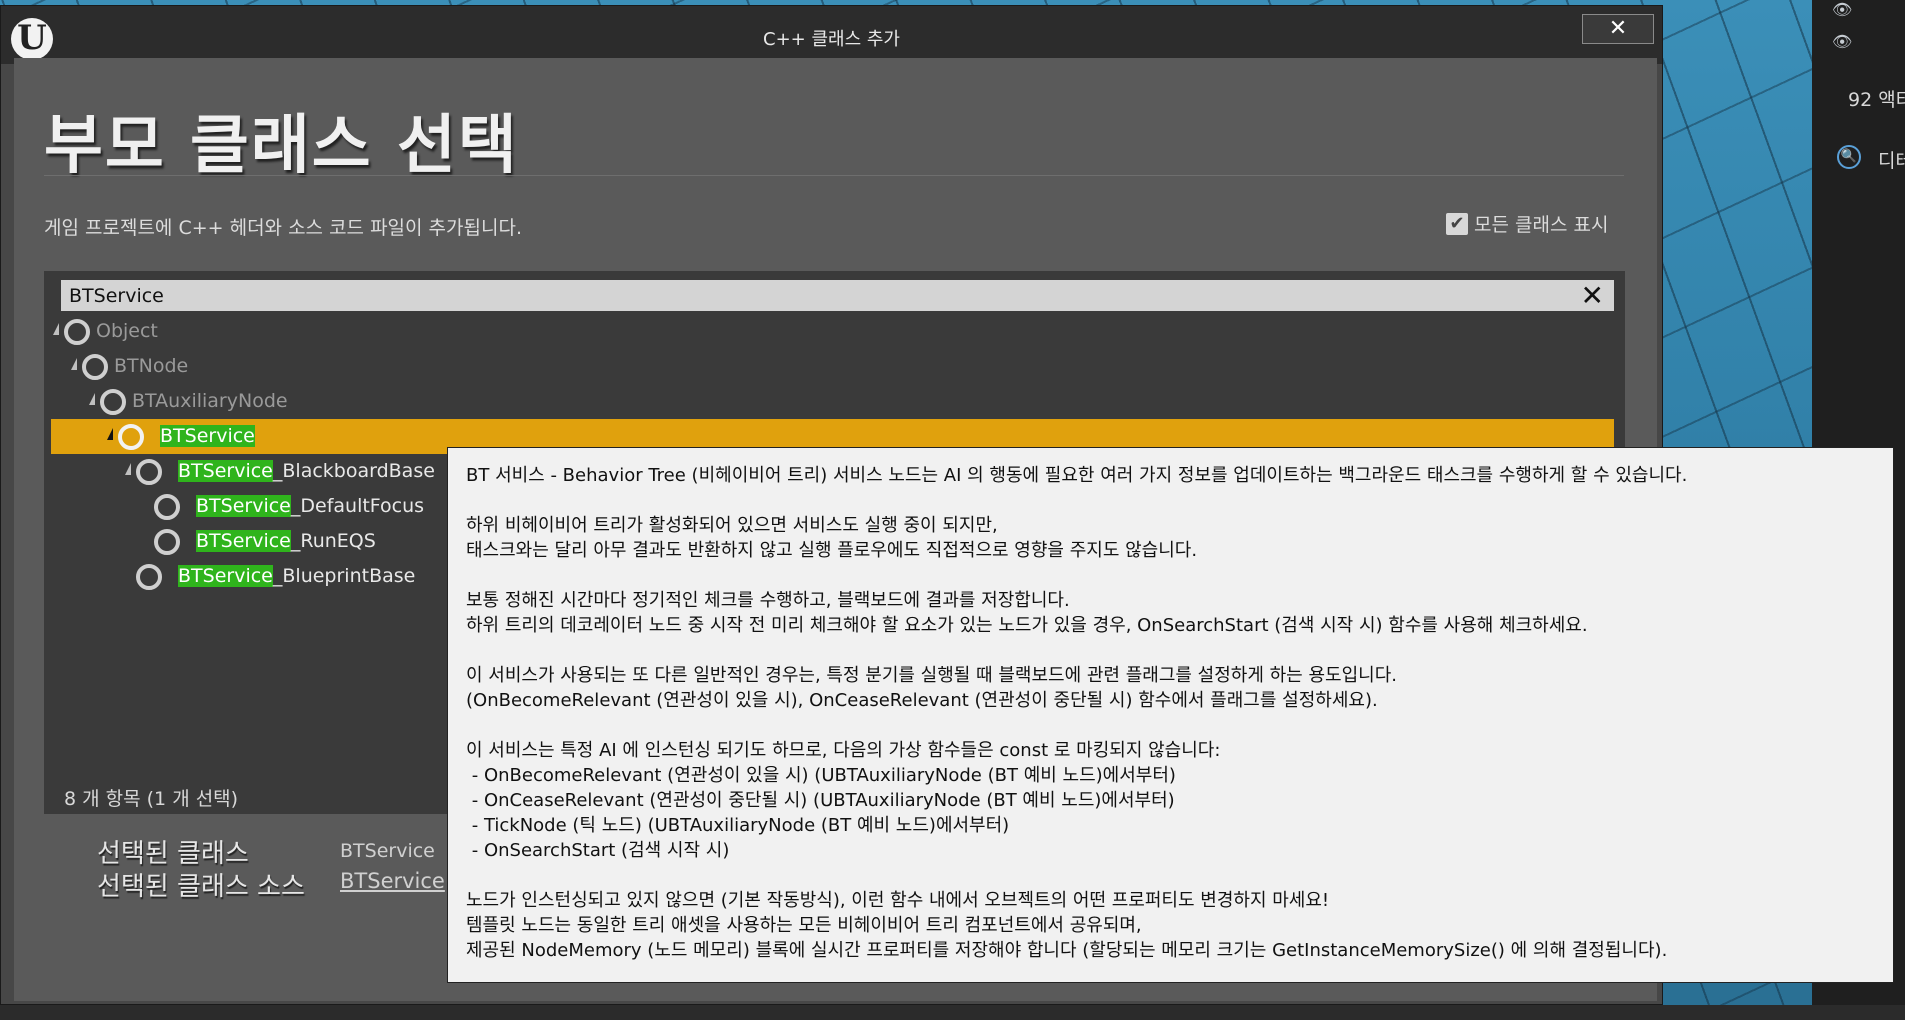 This screenshot has height=1020, width=1905. Describe the element at coordinates (838, 331) in the screenshot. I see `tree-row-object: Object` at that location.